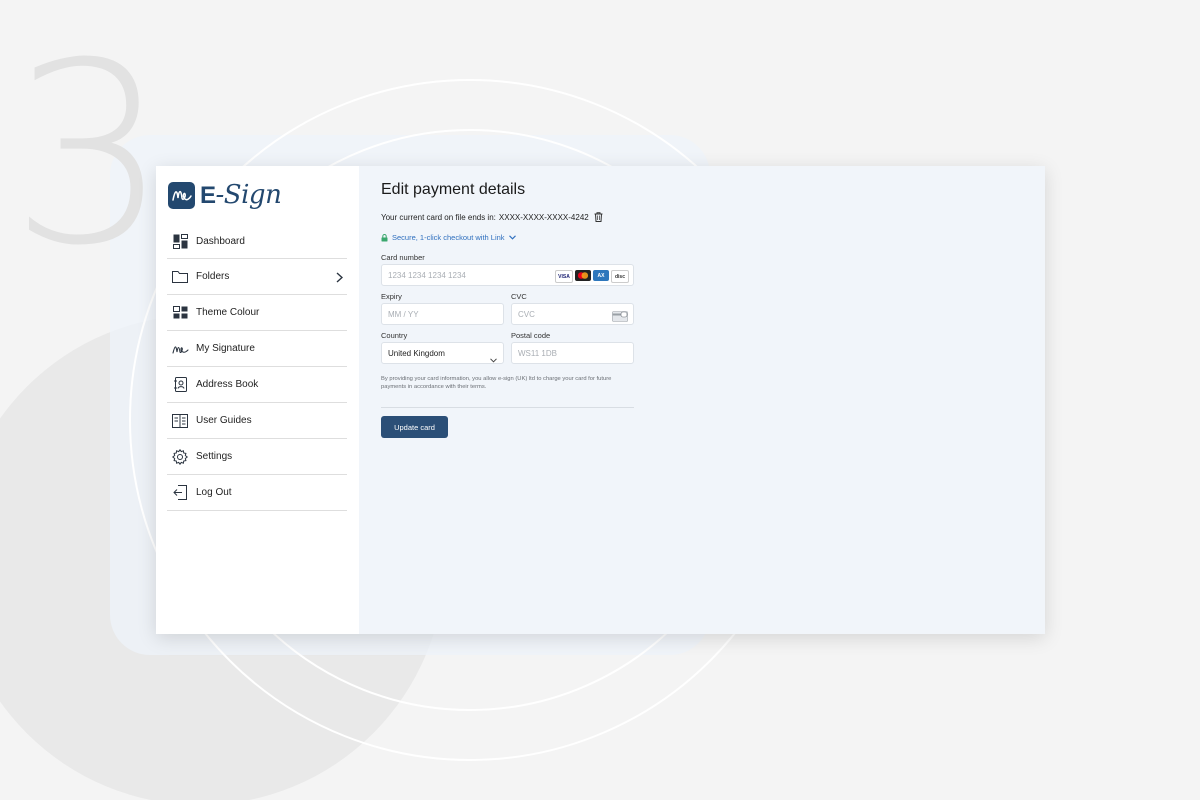 The image size is (1200, 800). I want to click on sidebar-item-my-signature: My Signature, so click(257, 349).